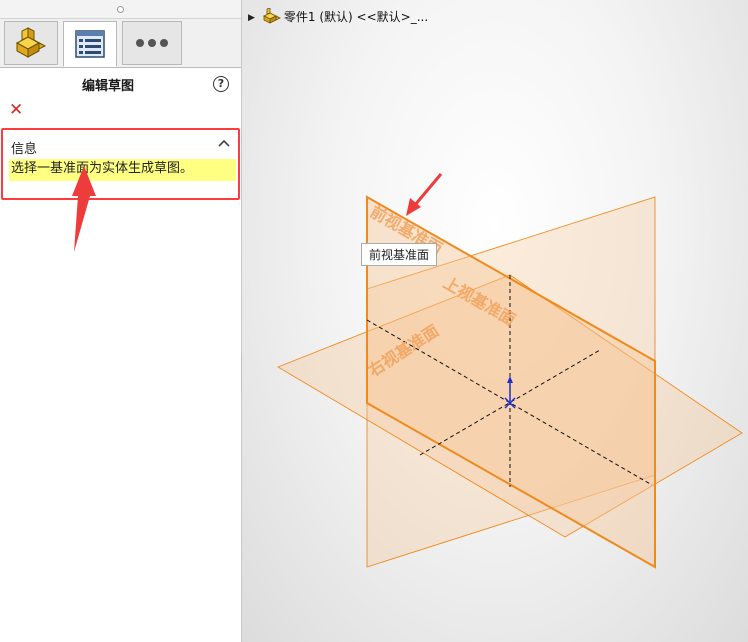  Describe the element at coordinates (251, 18) in the screenshot. I see `expand-triangle-icon: ▶` at that location.